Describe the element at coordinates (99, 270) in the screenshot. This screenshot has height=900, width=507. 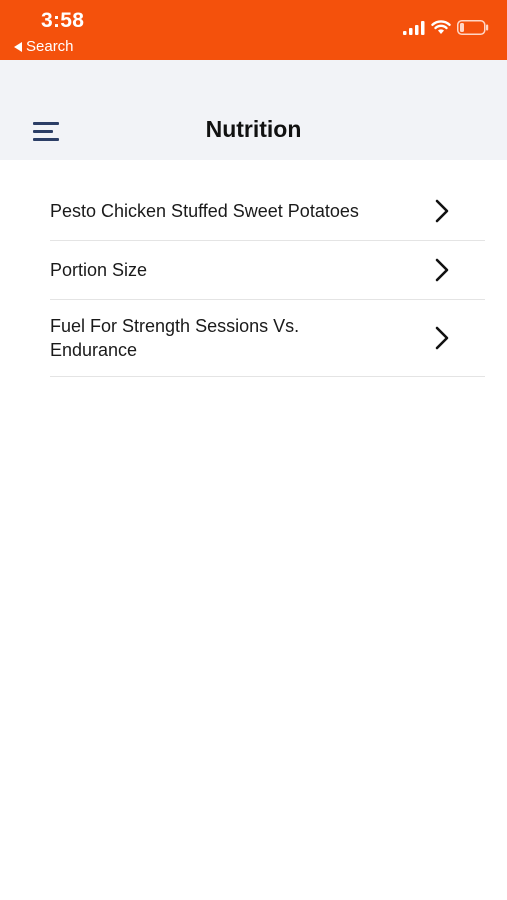
I see `list-item-label: Portion Size` at that location.